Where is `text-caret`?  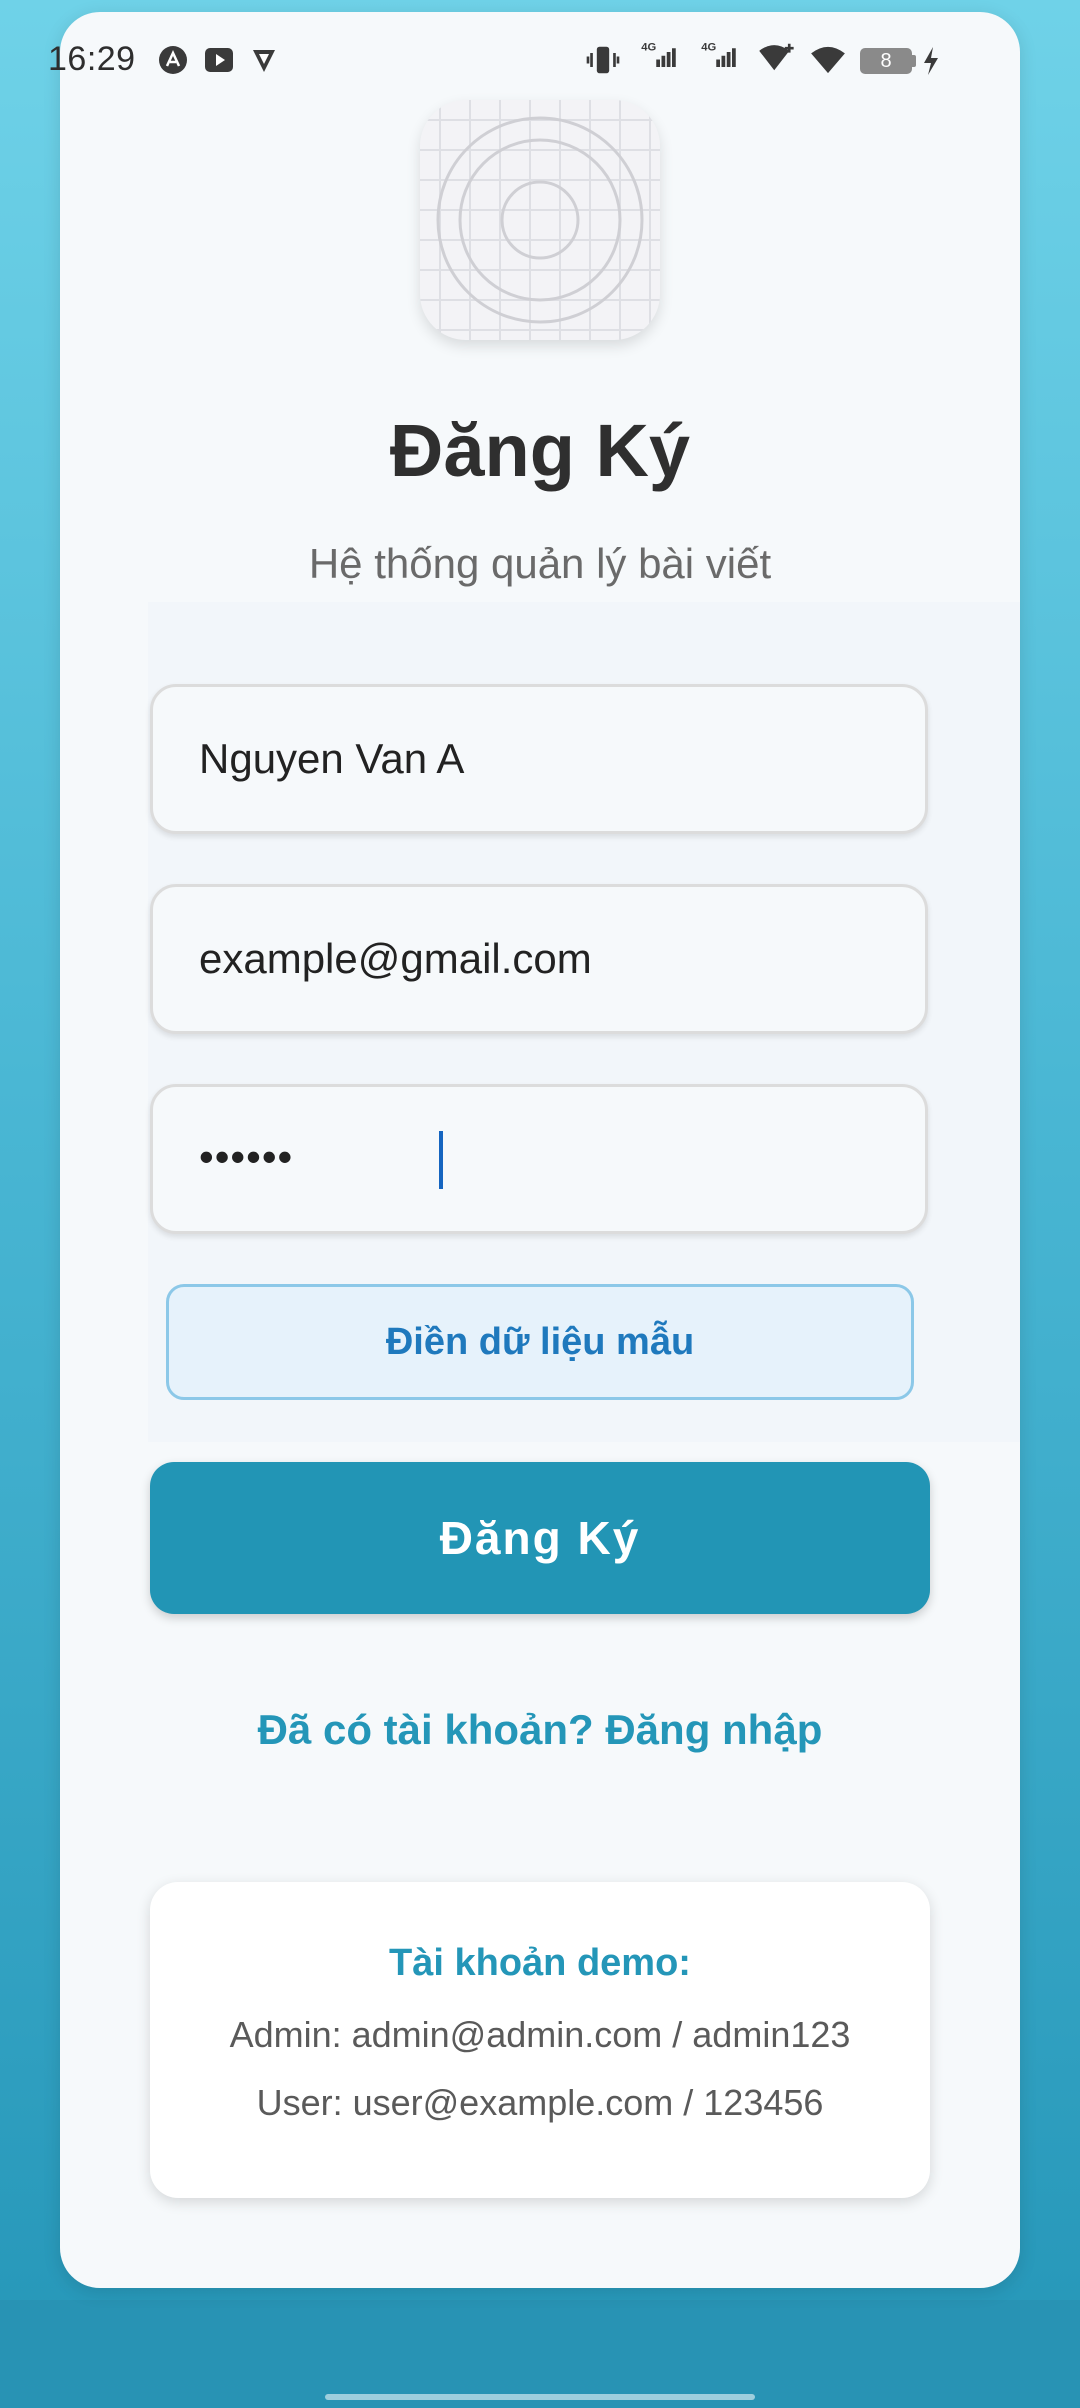 text-caret is located at coordinates (441, 1160).